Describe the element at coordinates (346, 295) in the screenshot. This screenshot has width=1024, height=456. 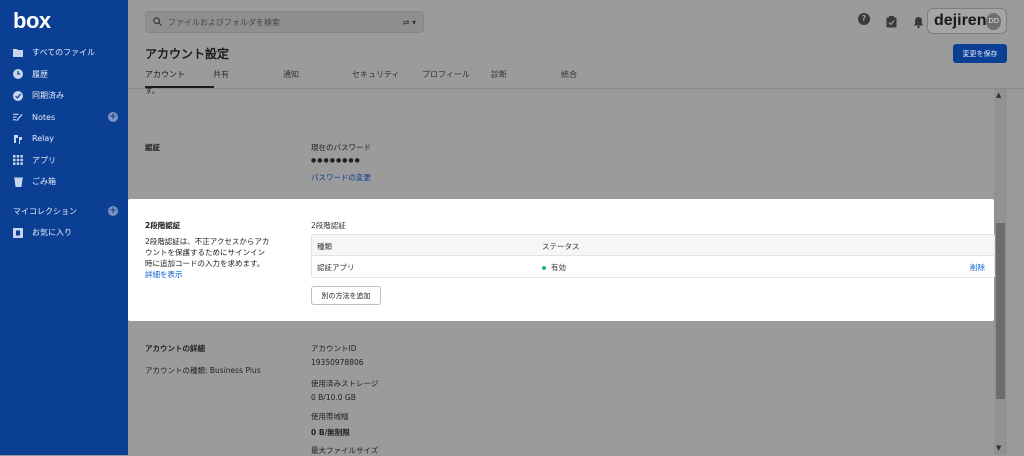
I see `add-method-button: 別の方法を追加` at that location.